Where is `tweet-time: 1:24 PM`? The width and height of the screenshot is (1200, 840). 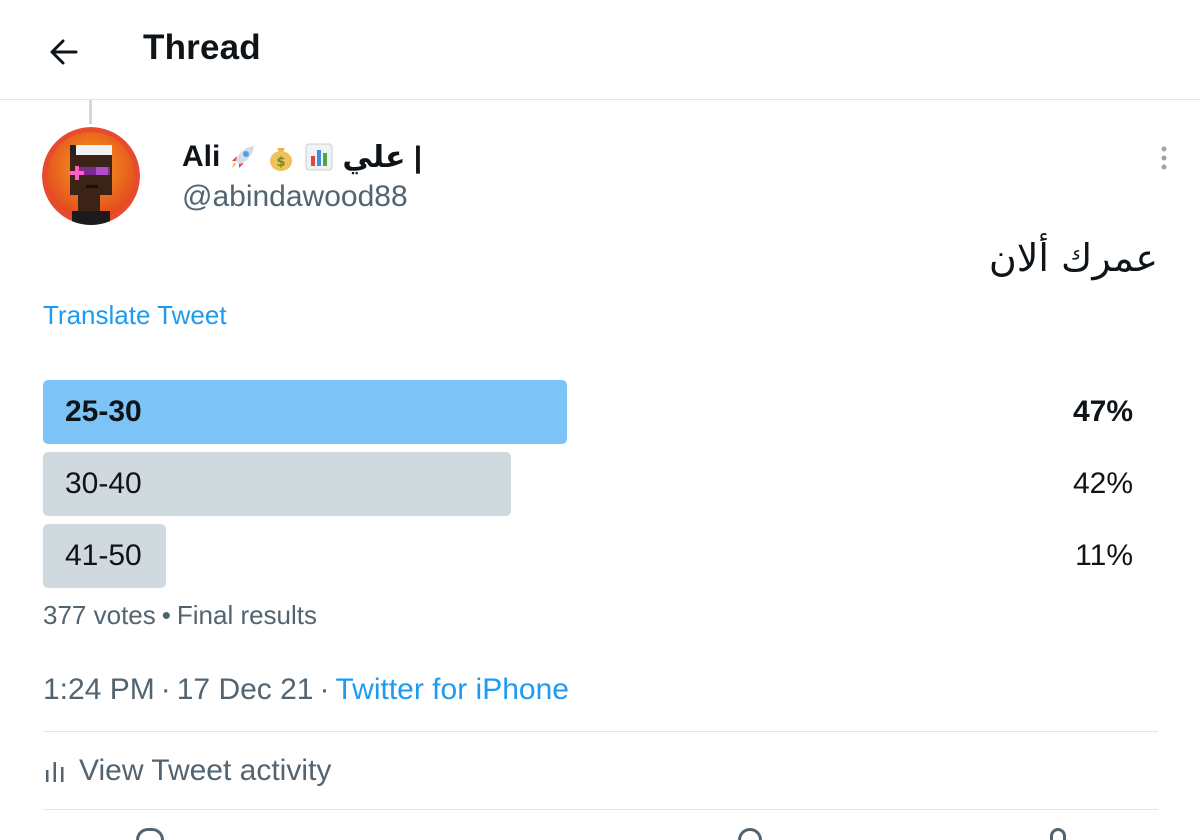
tweet-time: 1:24 PM is located at coordinates (99, 689).